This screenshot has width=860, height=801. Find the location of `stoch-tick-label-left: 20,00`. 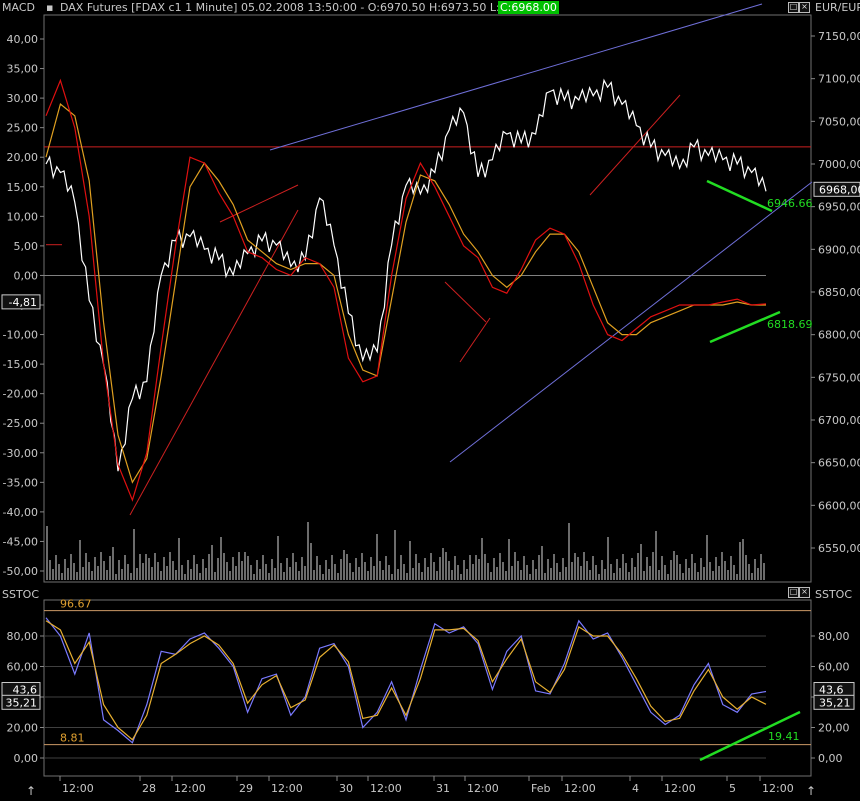

stoch-tick-label-left: 20,00 is located at coordinates (23, 728).